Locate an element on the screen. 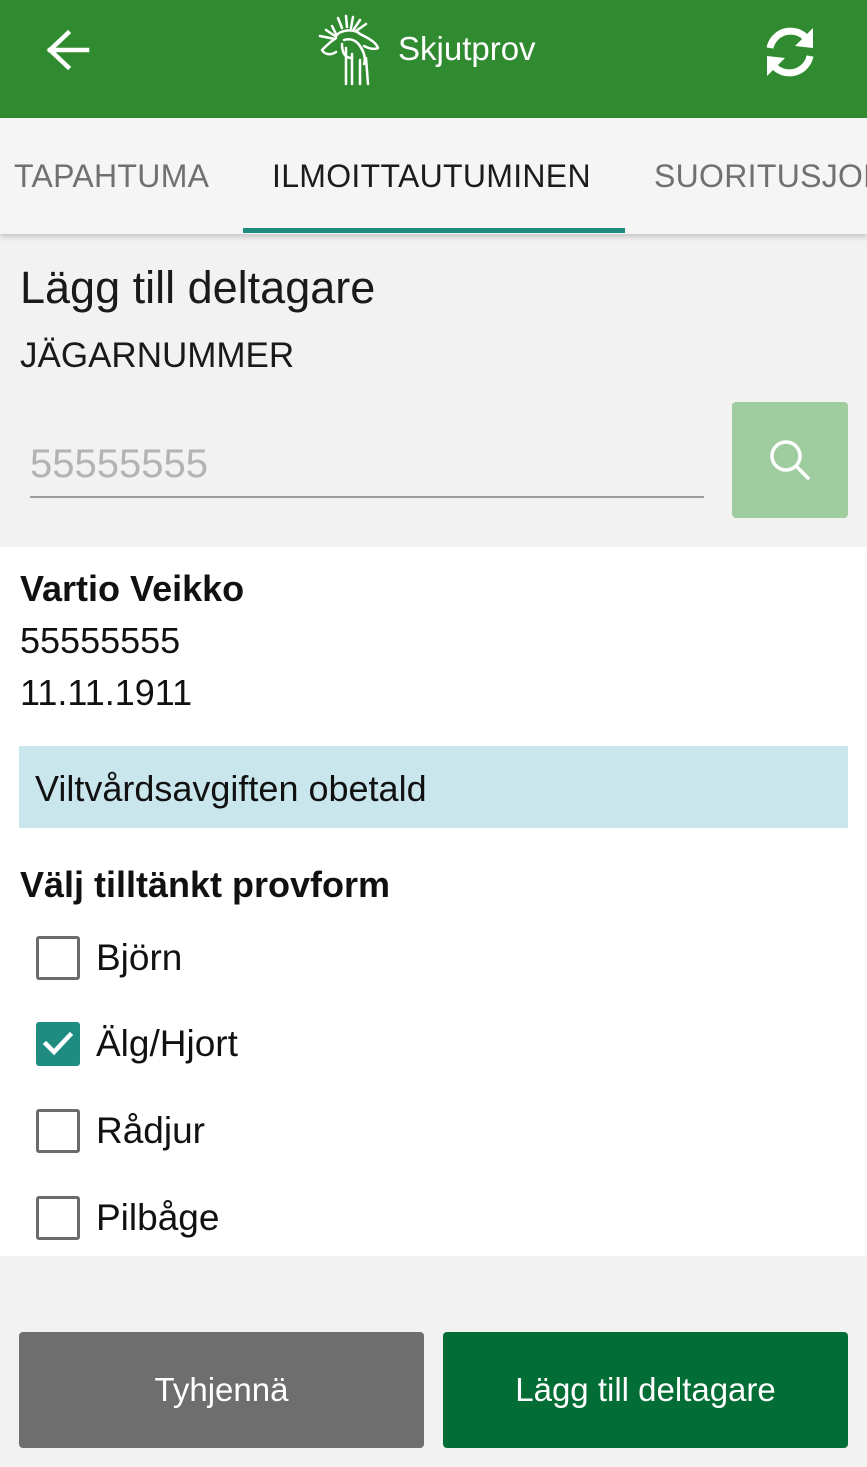 This screenshot has height=1467, width=867. person-name: Vartio Veikko is located at coordinates (132, 588).